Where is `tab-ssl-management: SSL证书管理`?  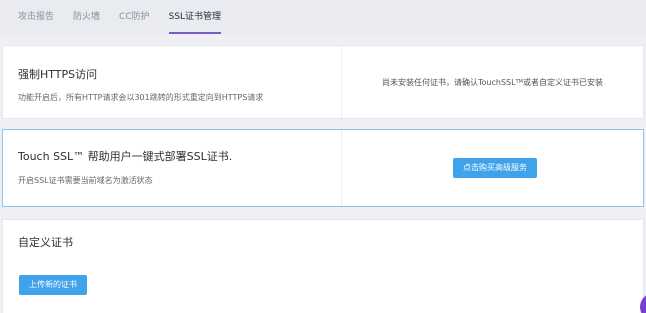
tab-ssl-management: SSL证书管理 is located at coordinates (195, 17).